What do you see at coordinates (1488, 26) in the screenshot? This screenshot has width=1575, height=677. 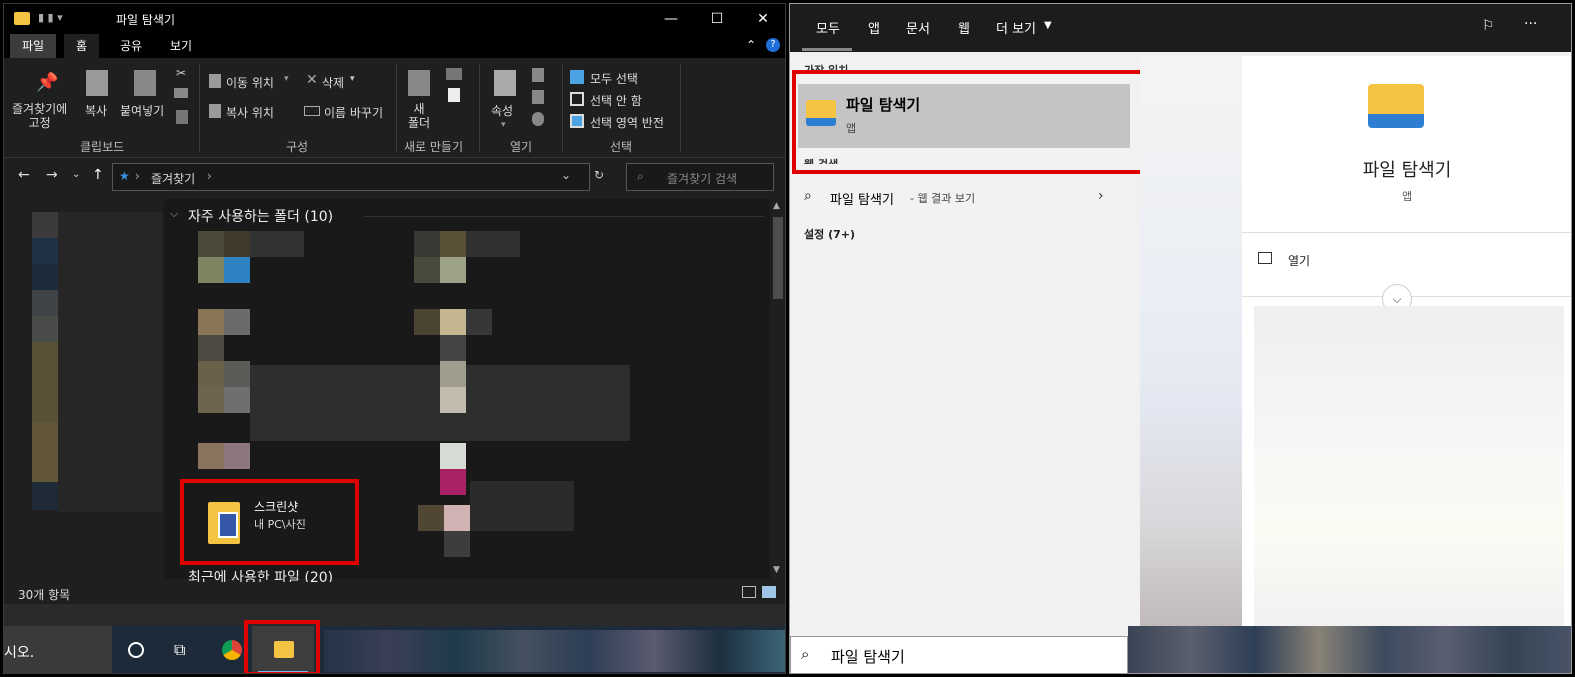 I see `feedback-icon: ⚐` at bounding box center [1488, 26].